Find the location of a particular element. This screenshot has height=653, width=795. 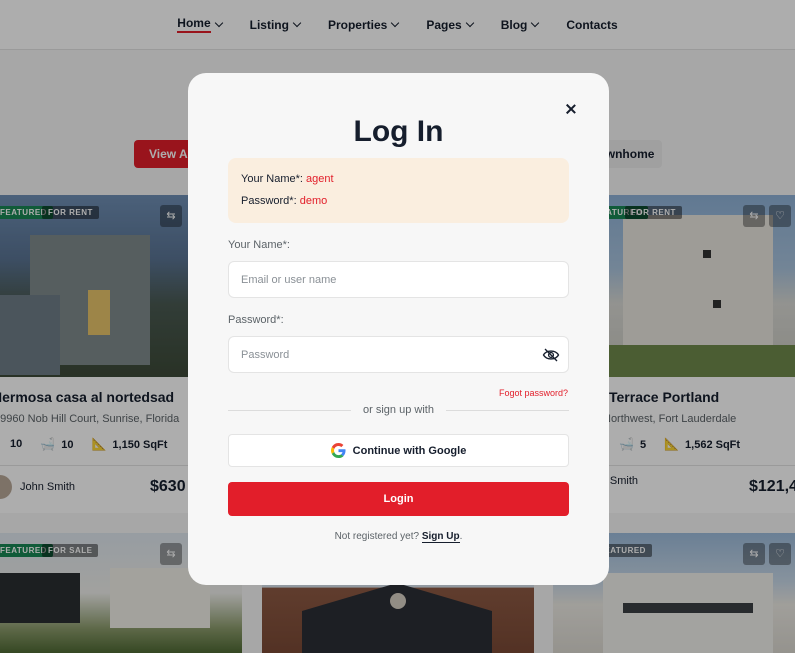

password-field-wrapper is located at coordinates (398, 354).